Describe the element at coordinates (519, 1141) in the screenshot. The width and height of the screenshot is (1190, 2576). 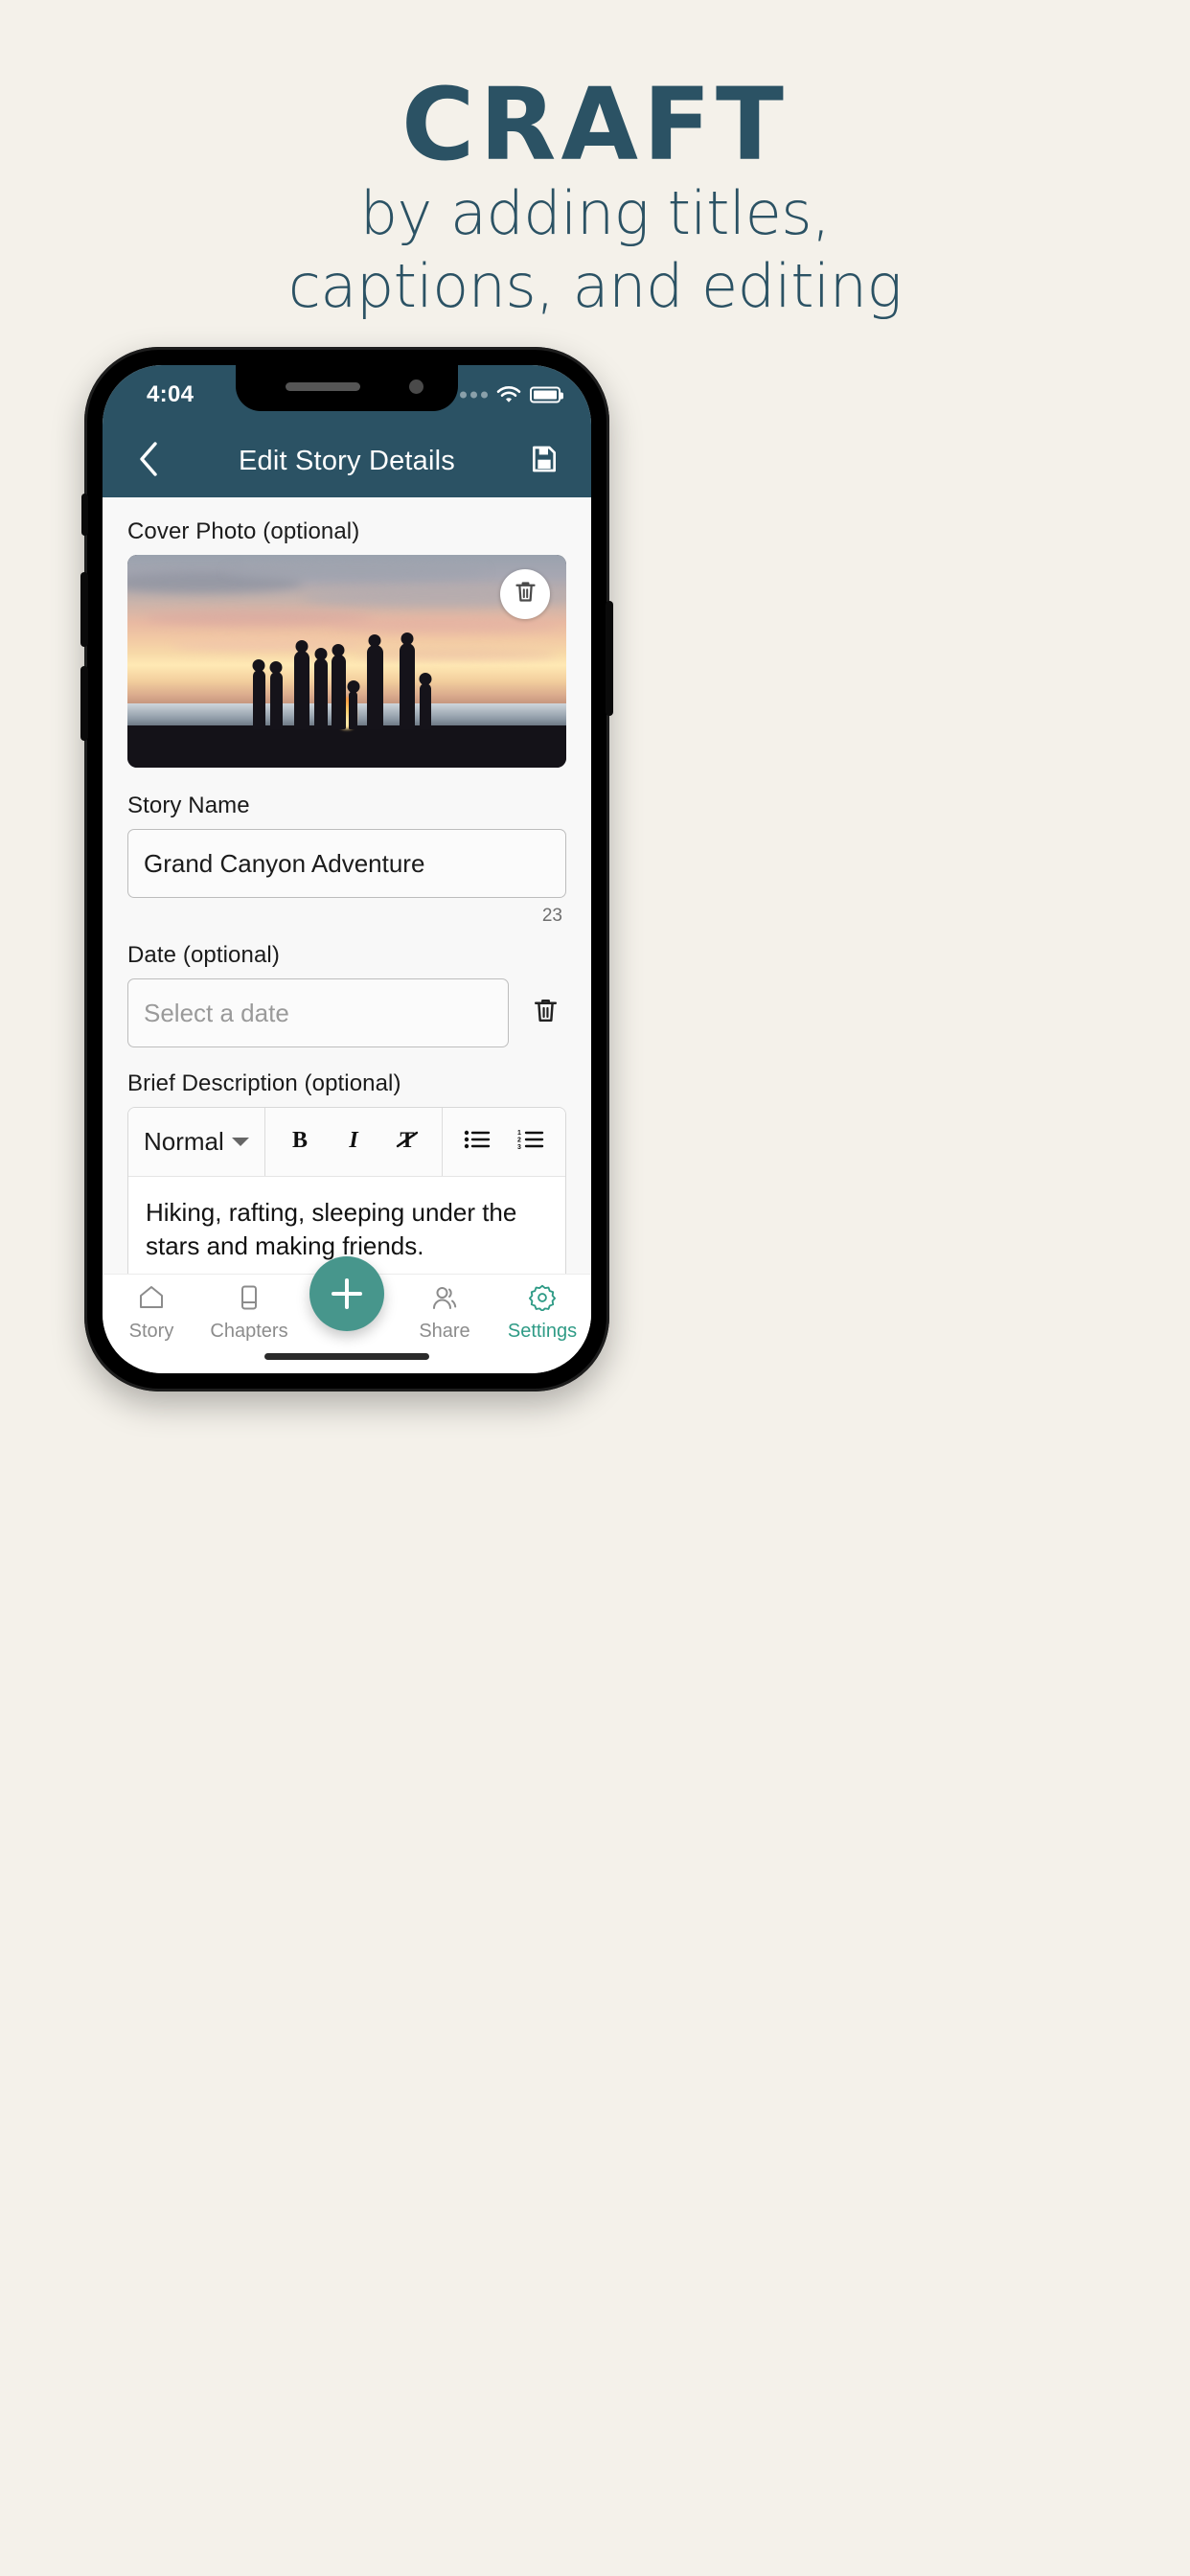
I see `svg-text: 2` at that location.